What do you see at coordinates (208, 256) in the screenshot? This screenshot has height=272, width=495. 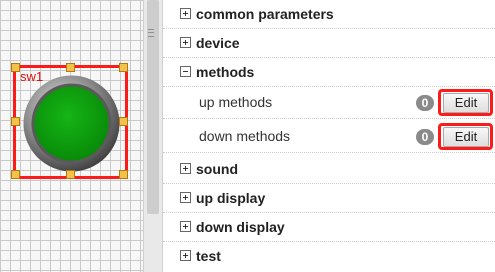 I see `section-label: test` at bounding box center [208, 256].